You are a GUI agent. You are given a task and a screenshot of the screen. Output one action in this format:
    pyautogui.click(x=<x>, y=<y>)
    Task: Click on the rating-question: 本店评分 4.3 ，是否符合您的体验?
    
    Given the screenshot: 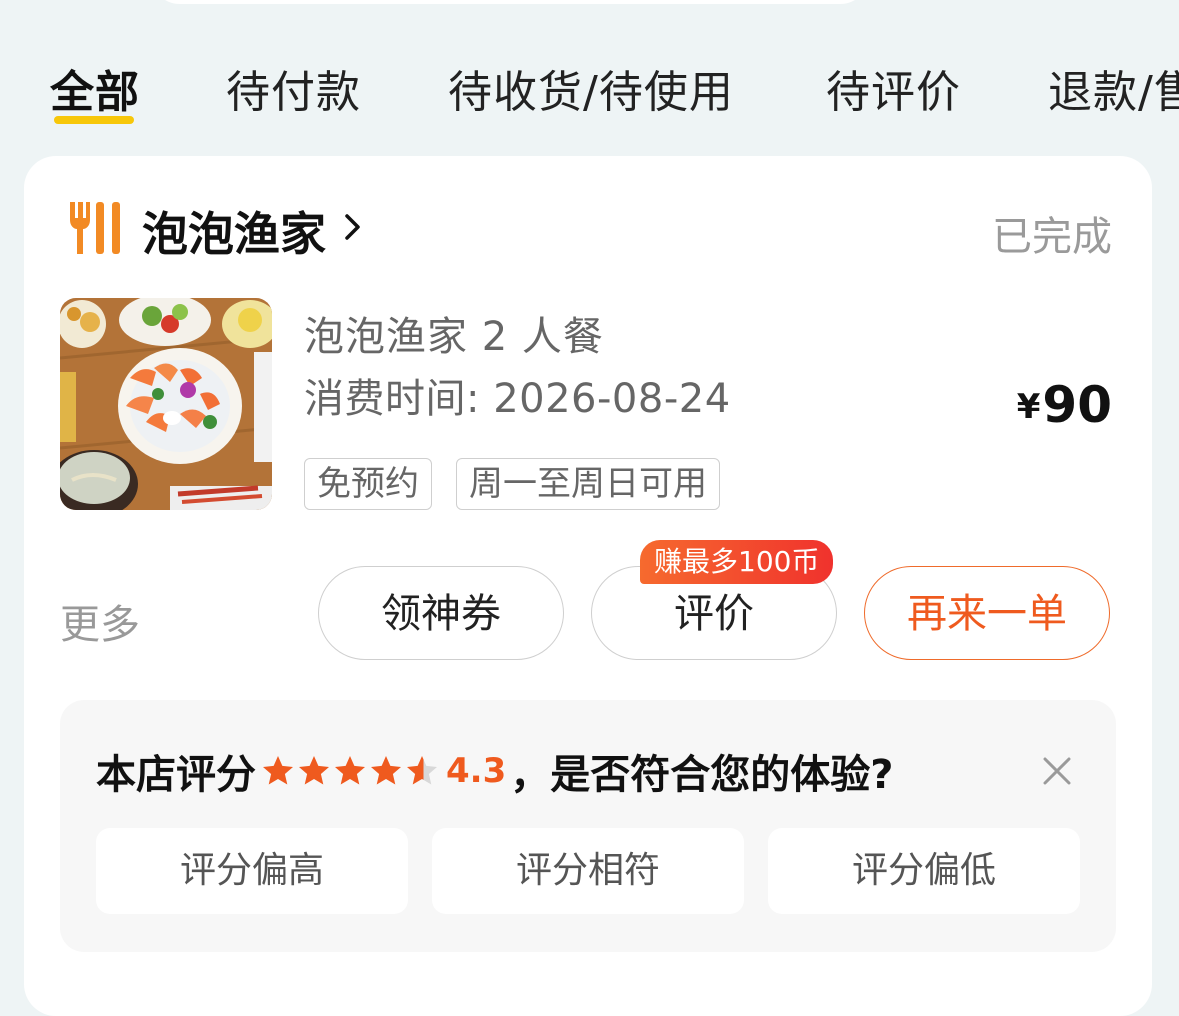 What is the action you would take?
    pyautogui.click(x=494, y=771)
    